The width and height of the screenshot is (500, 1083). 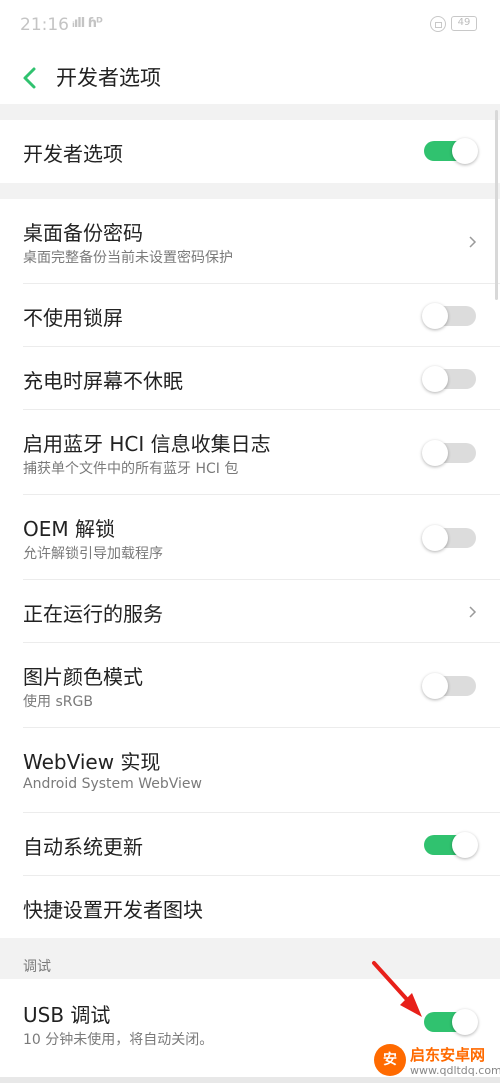 What do you see at coordinates (464, 23) in the screenshot?
I see `battery-icon: 49` at bounding box center [464, 23].